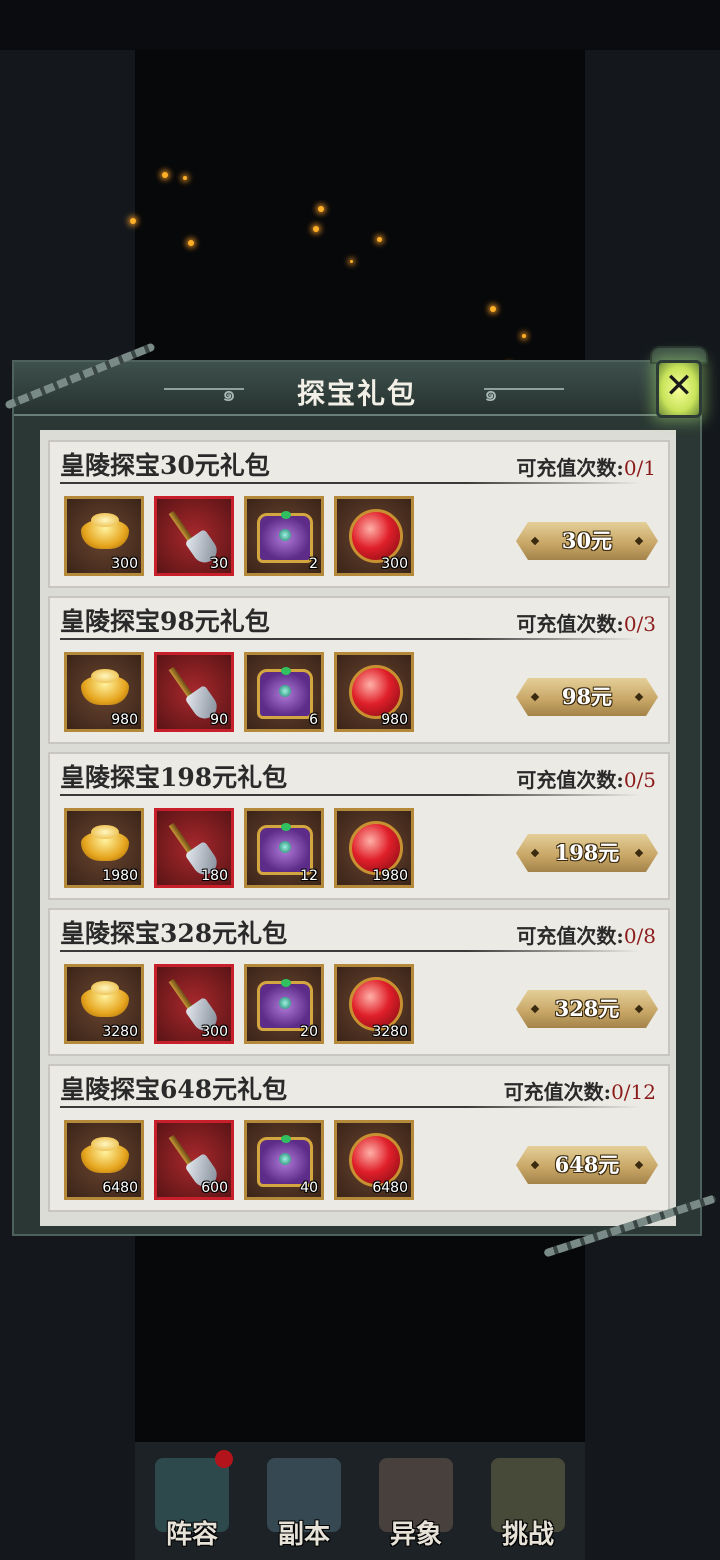  Describe the element at coordinates (219, 564) in the screenshot. I see `item-quantity: 30` at that location.